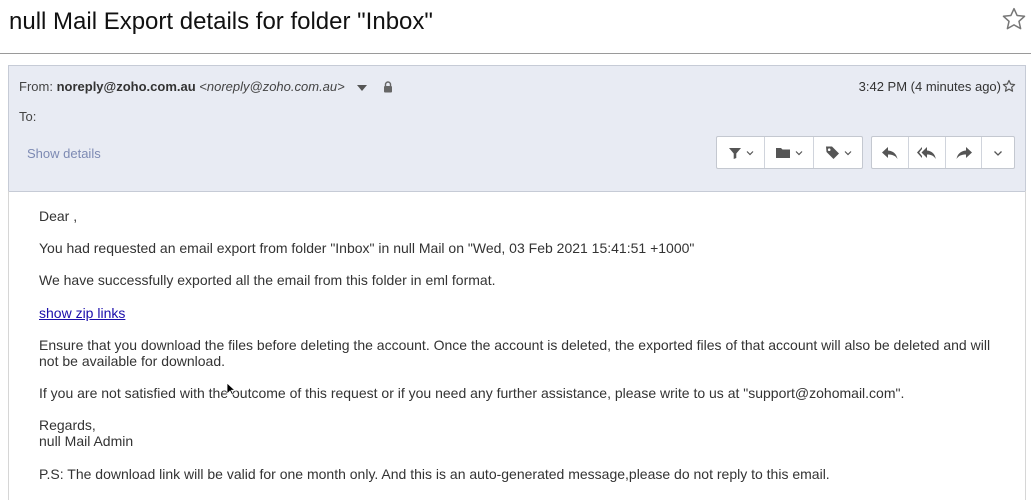 This screenshot has width=1031, height=500. What do you see at coordinates (734, 153) in the screenshot?
I see `filter-icon` at bounding box center [734, 153].